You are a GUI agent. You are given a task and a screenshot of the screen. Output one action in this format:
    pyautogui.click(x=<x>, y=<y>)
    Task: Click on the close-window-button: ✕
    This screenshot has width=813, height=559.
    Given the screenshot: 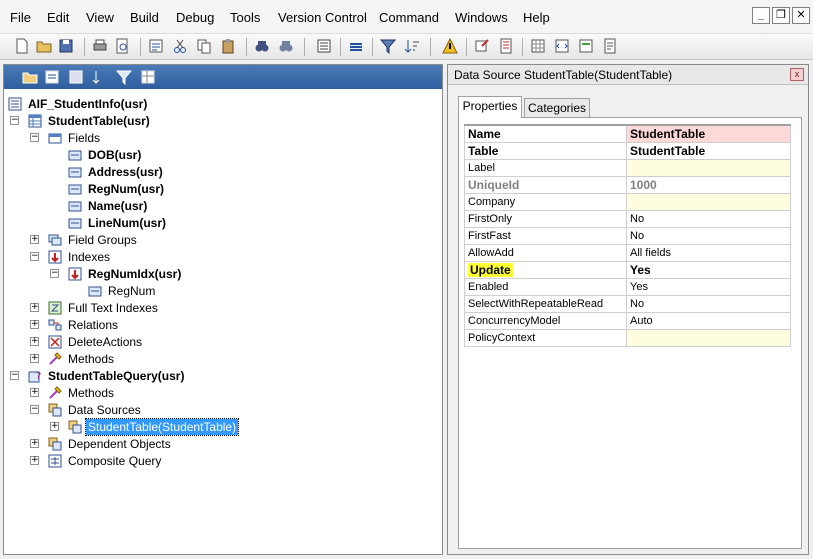 What is the action you would take?
    pyautogui.click(x=801, y=15)
    